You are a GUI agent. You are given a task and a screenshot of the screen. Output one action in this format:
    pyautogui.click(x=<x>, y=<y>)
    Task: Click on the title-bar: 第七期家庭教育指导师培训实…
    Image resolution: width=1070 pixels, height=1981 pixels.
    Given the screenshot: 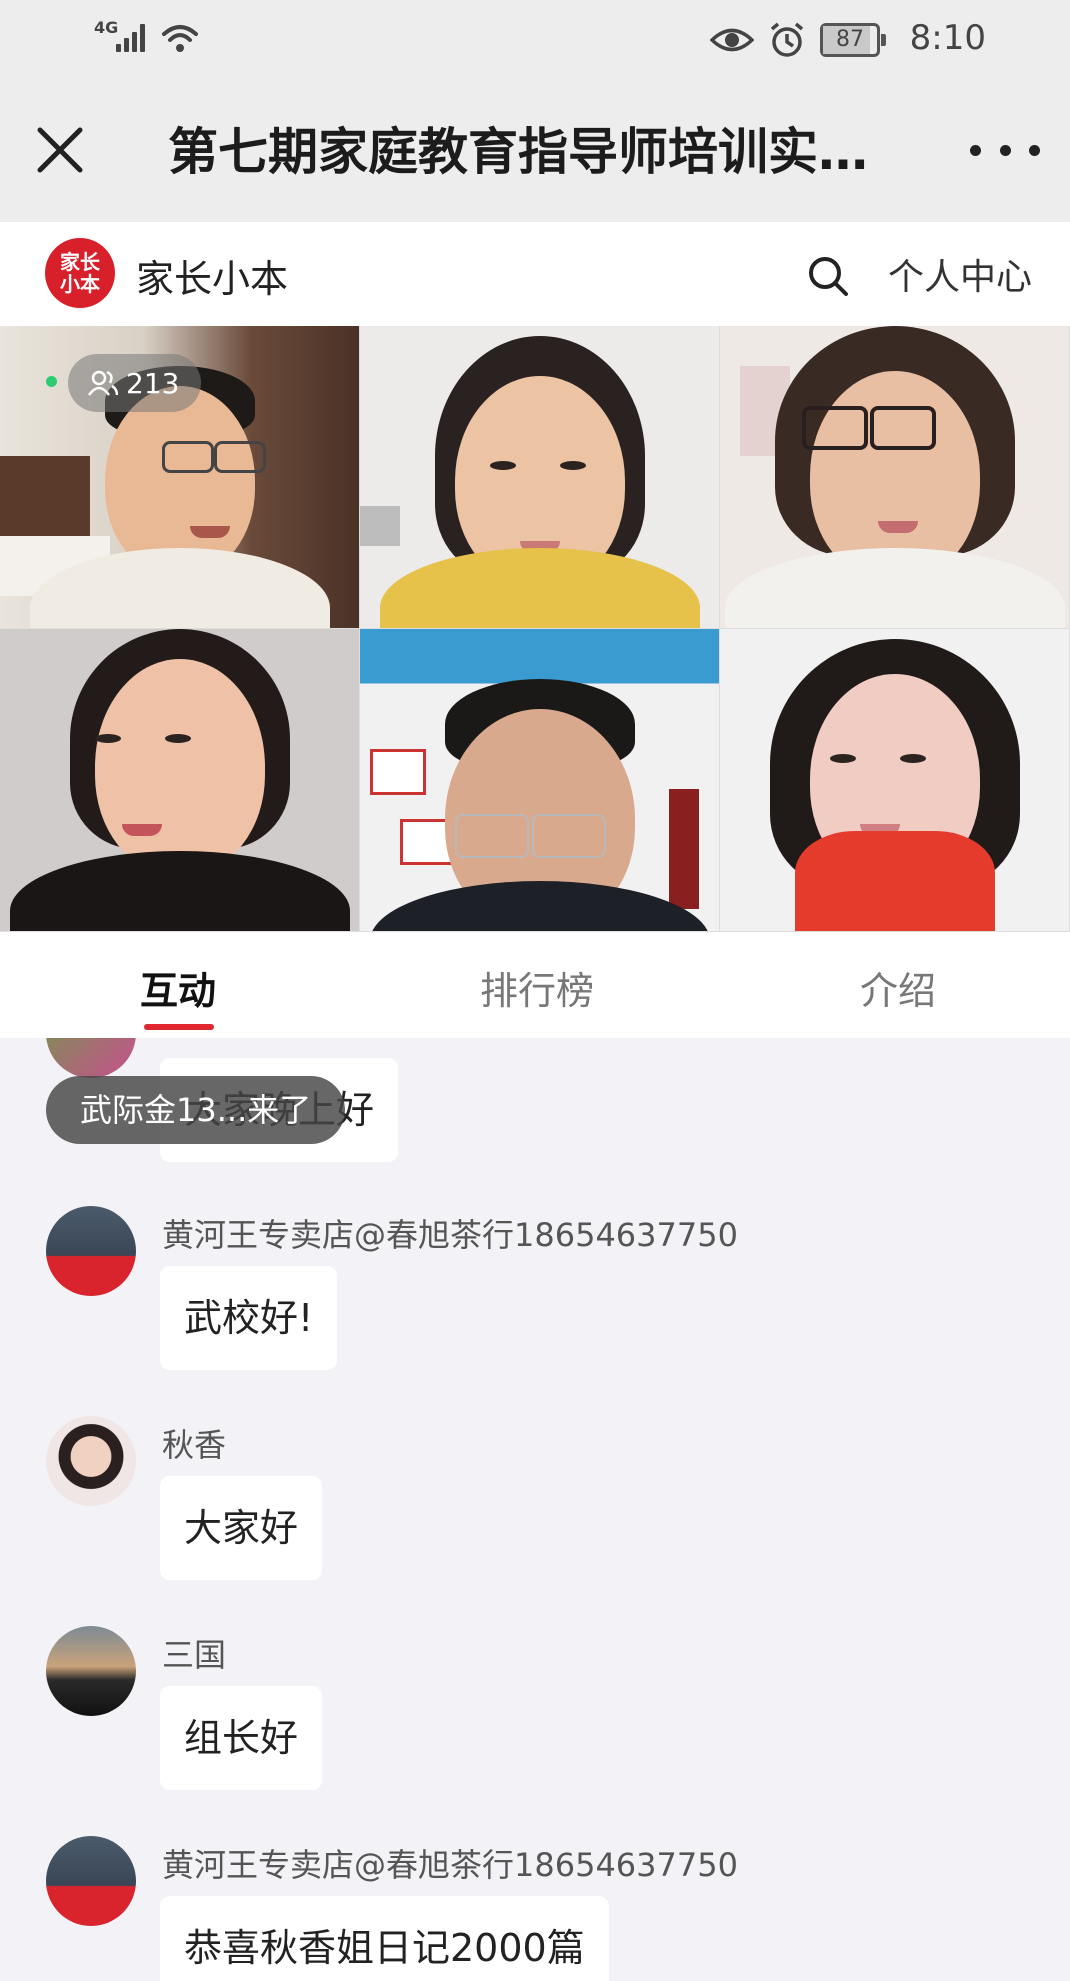 What is the action you would take?
    pyautogui.click(x=535, y=151)
    